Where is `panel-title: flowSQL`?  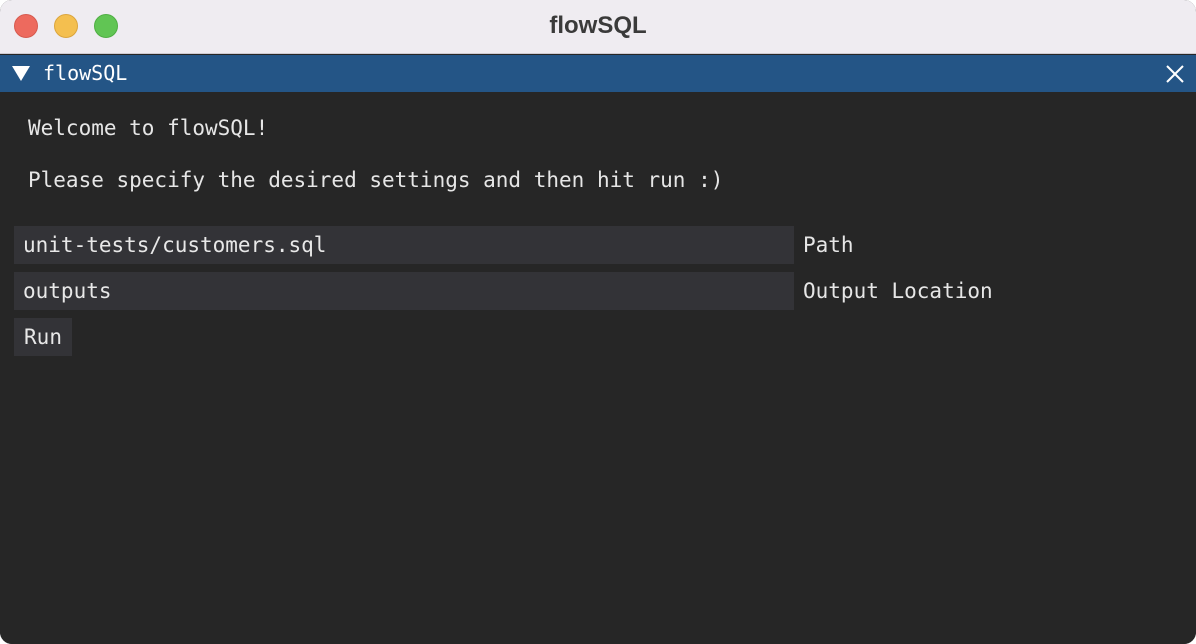 panel-title: flowSQL is located at coordinates (85, 73).